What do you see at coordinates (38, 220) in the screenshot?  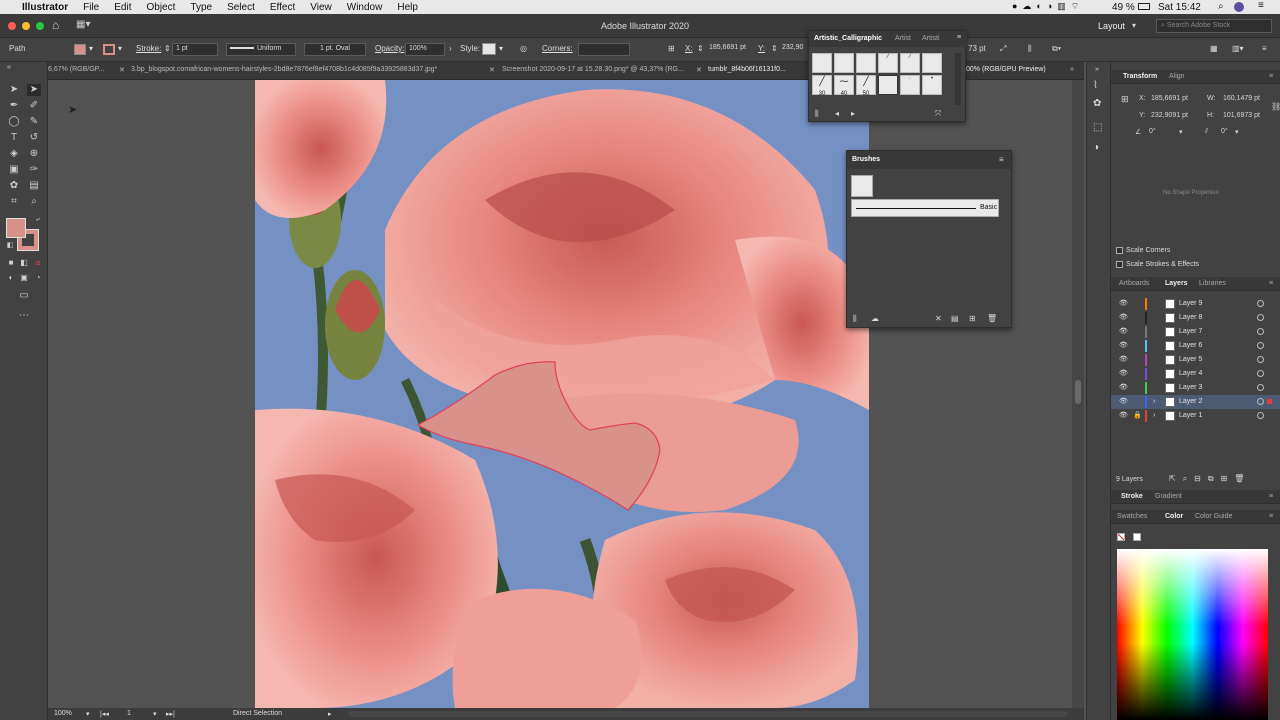 I see `swap-colors-icon: ⤶` at bounding box center [38, 220].